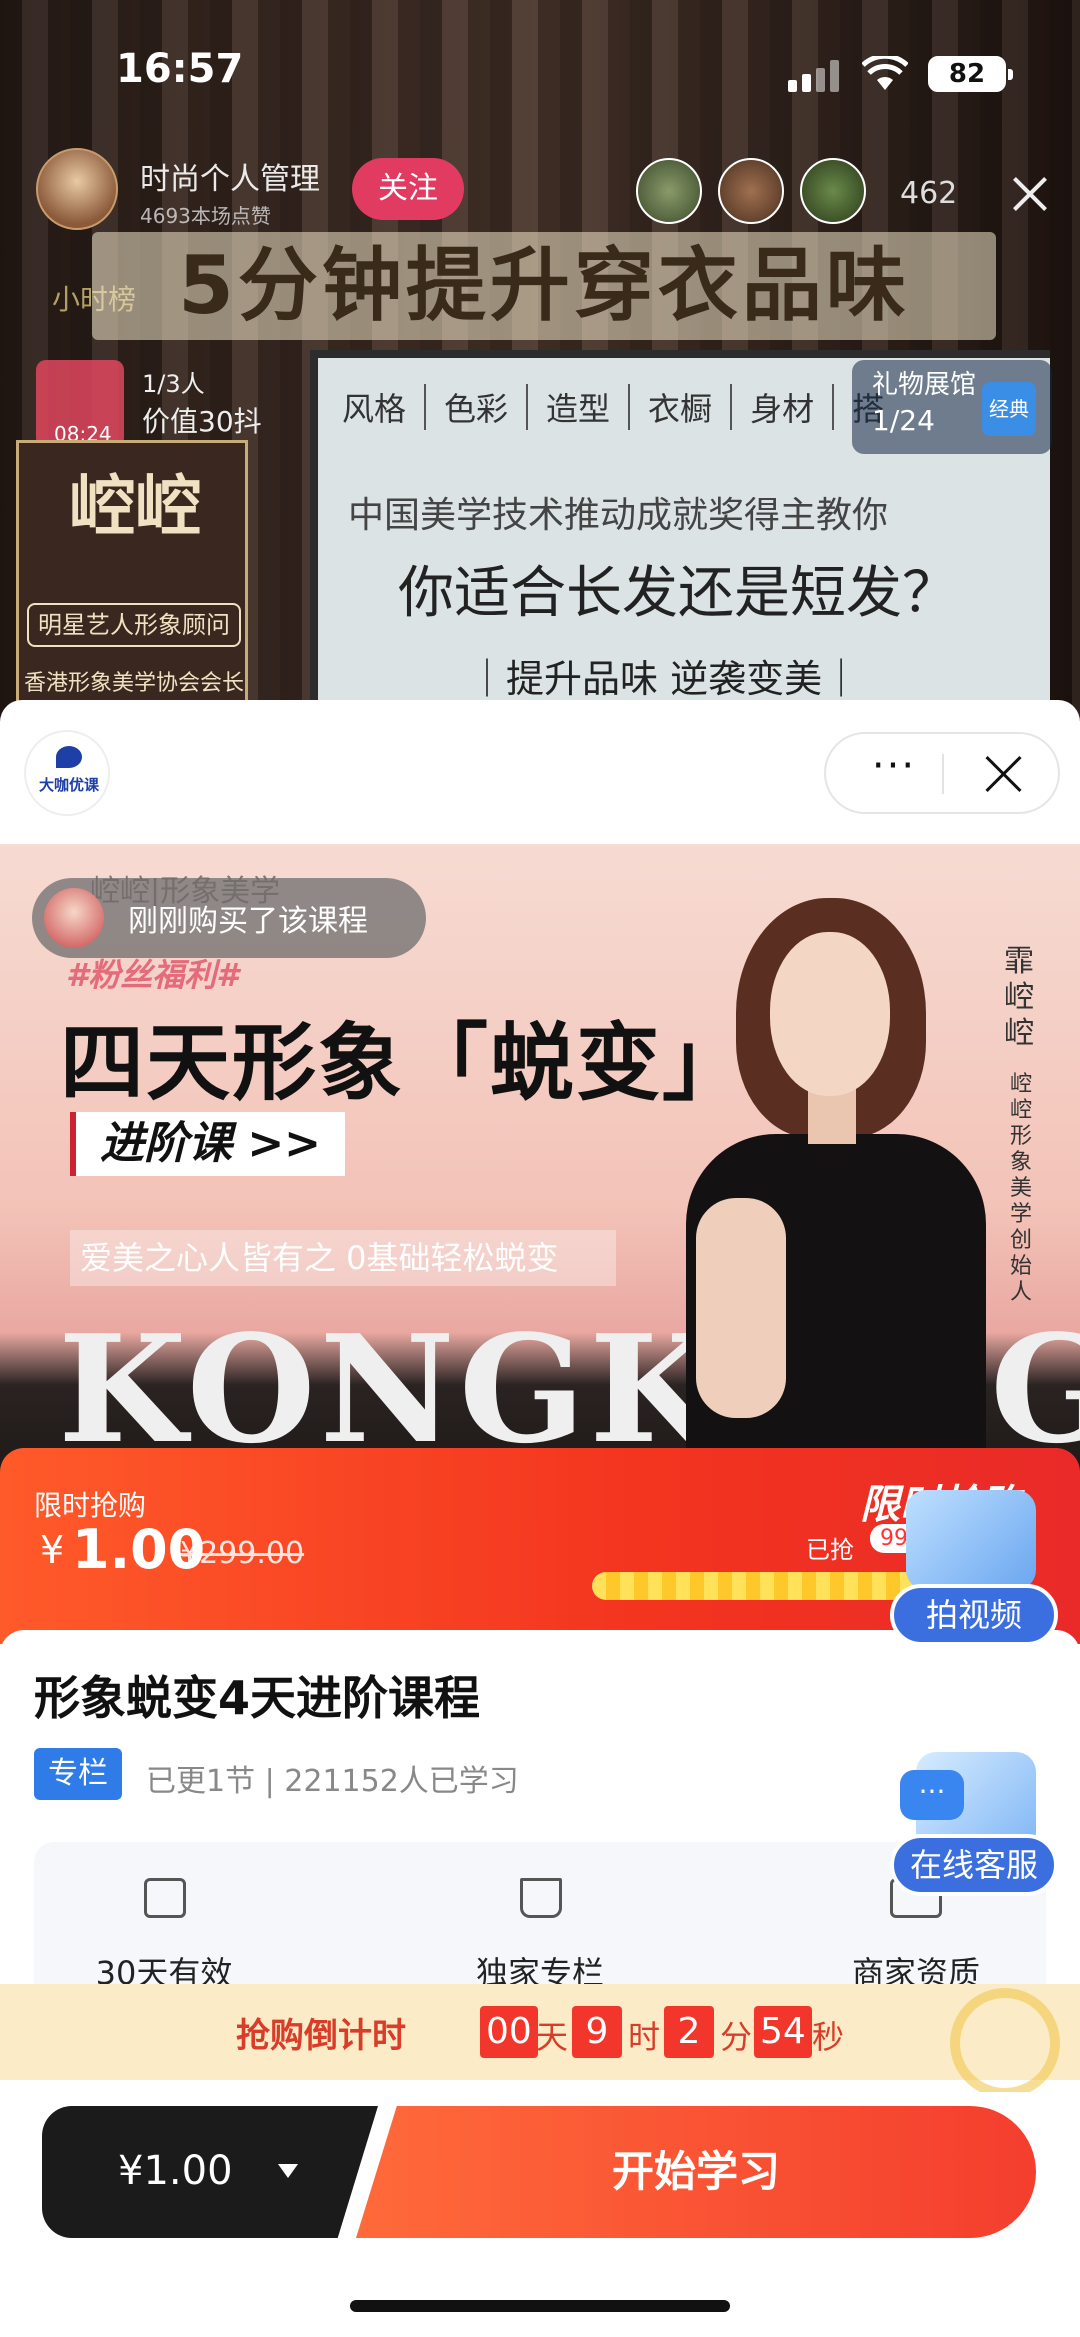 The height and width of the screenshot is (2337, 1080). I want to click on board-menu-item: 身材, so click(783, 407).